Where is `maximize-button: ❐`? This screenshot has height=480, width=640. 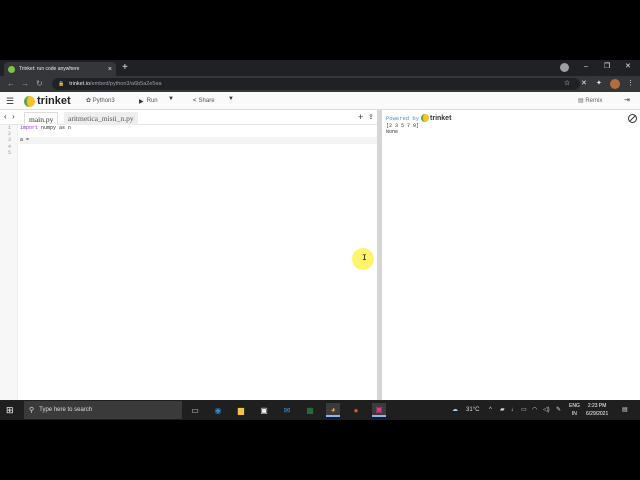 maximize-button: ❐ is located at coordinates (607, 67).